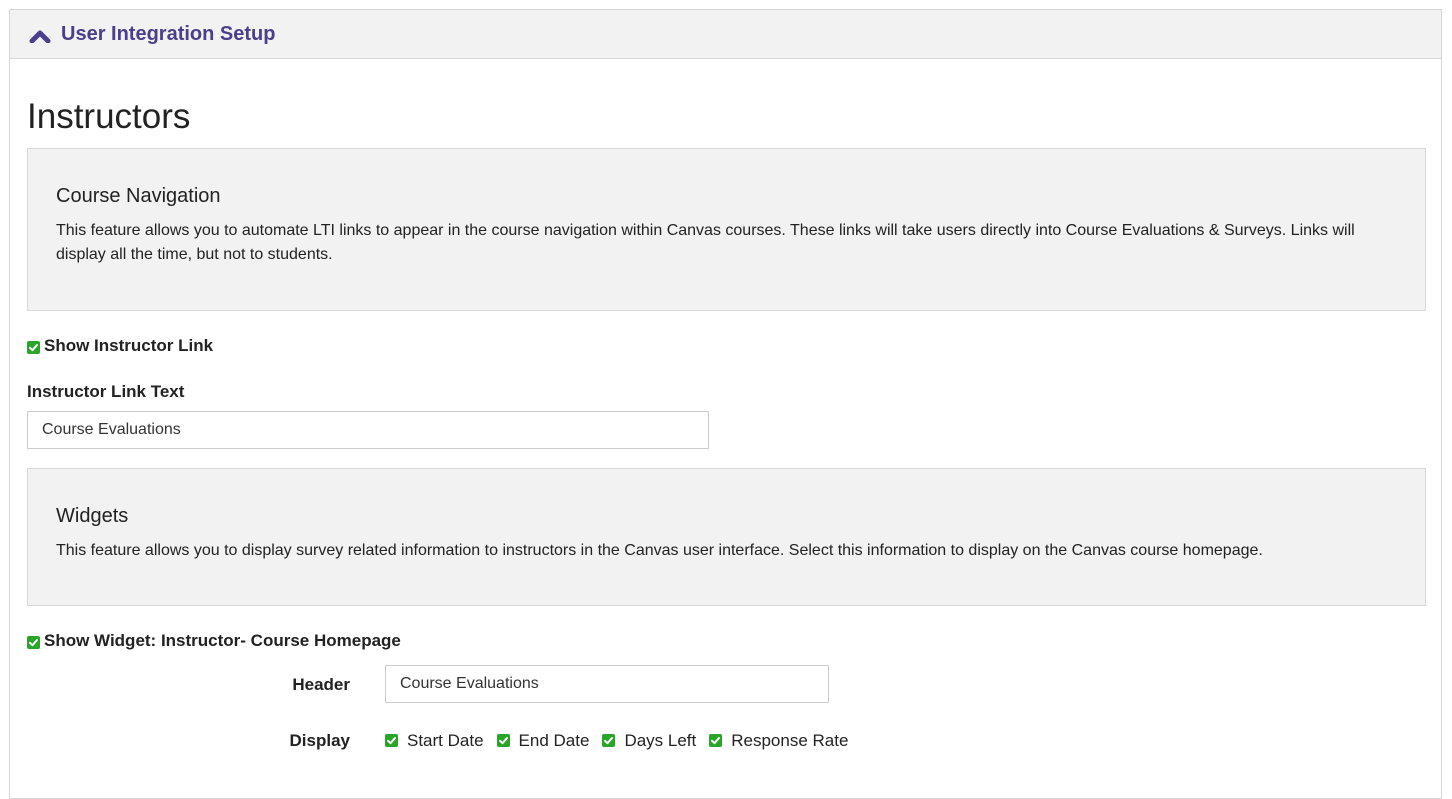 The height and width of the screenshot is (799, 1452). I want to click on show-instructor-link-label: Show Instructor Link, so click(128, 346).